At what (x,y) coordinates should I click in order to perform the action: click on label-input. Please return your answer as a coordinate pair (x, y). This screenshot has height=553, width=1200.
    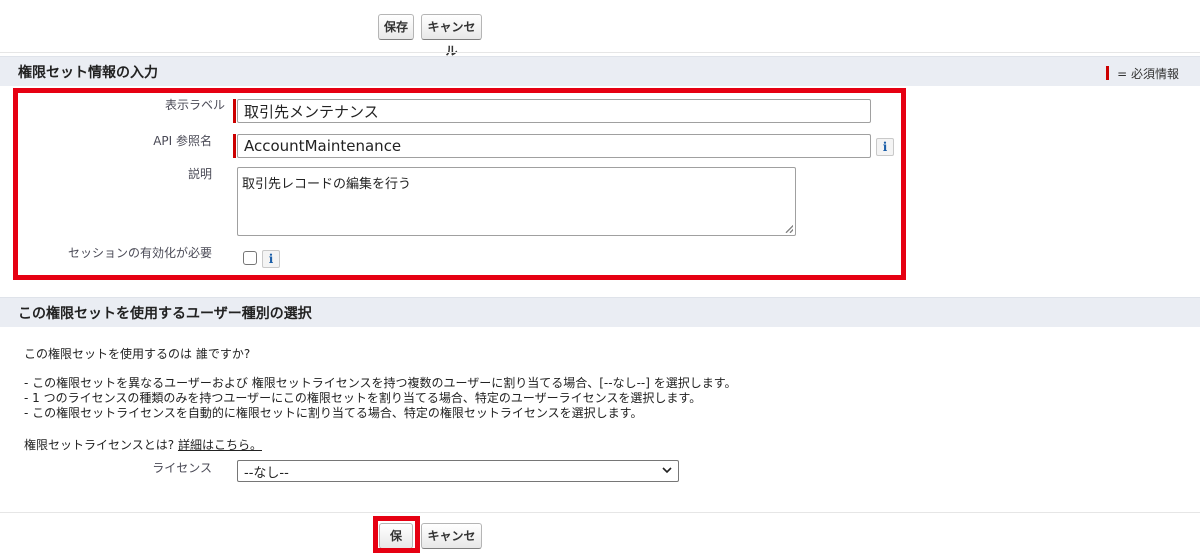
    Looking at the image, I should click on (554, 111).